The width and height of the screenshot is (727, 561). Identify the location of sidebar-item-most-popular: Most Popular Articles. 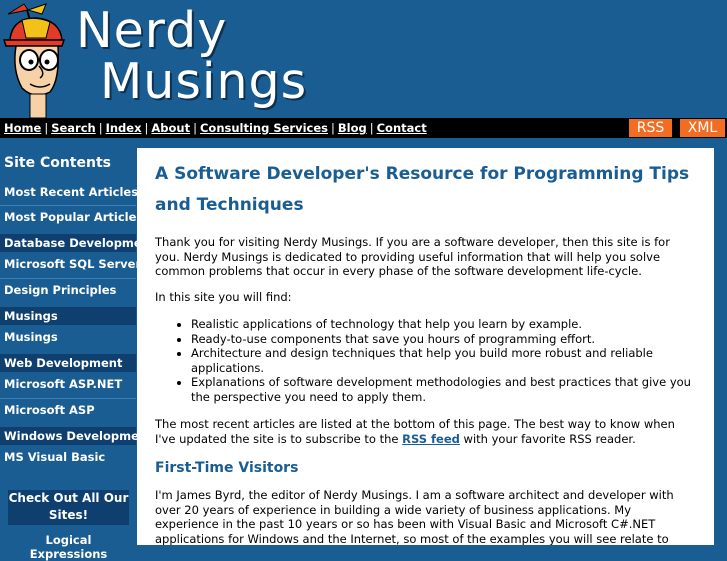
(72, 216).